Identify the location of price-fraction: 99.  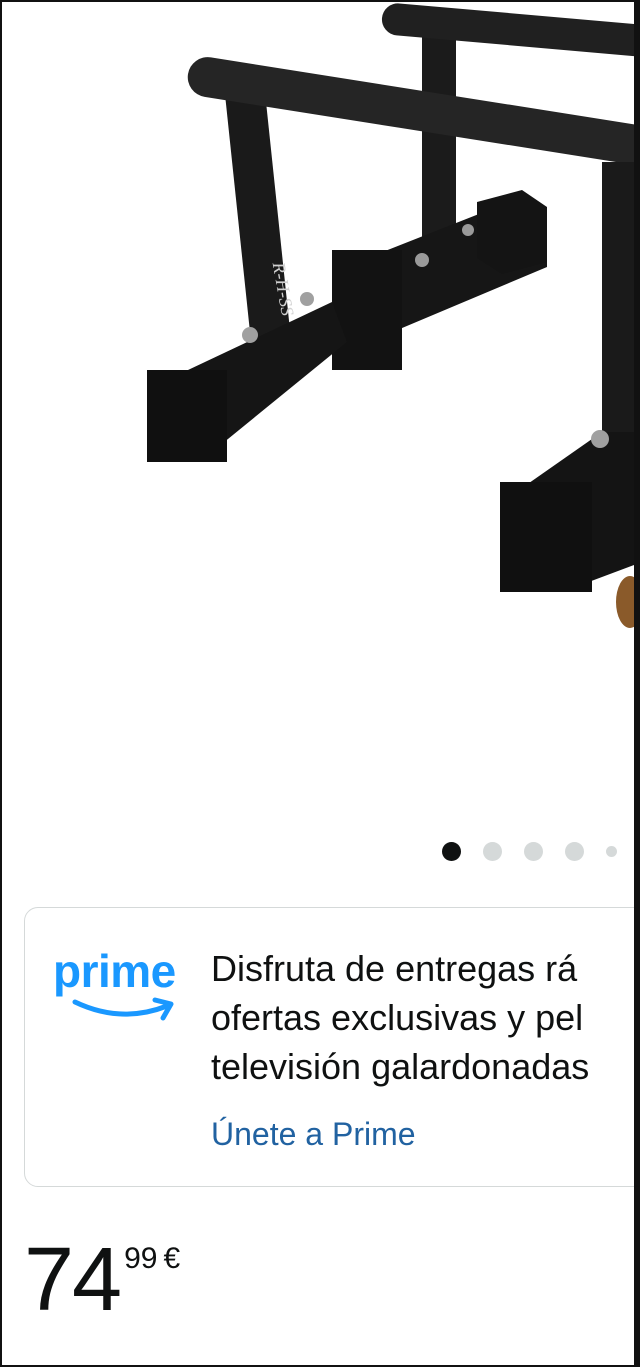
(141, 1258).